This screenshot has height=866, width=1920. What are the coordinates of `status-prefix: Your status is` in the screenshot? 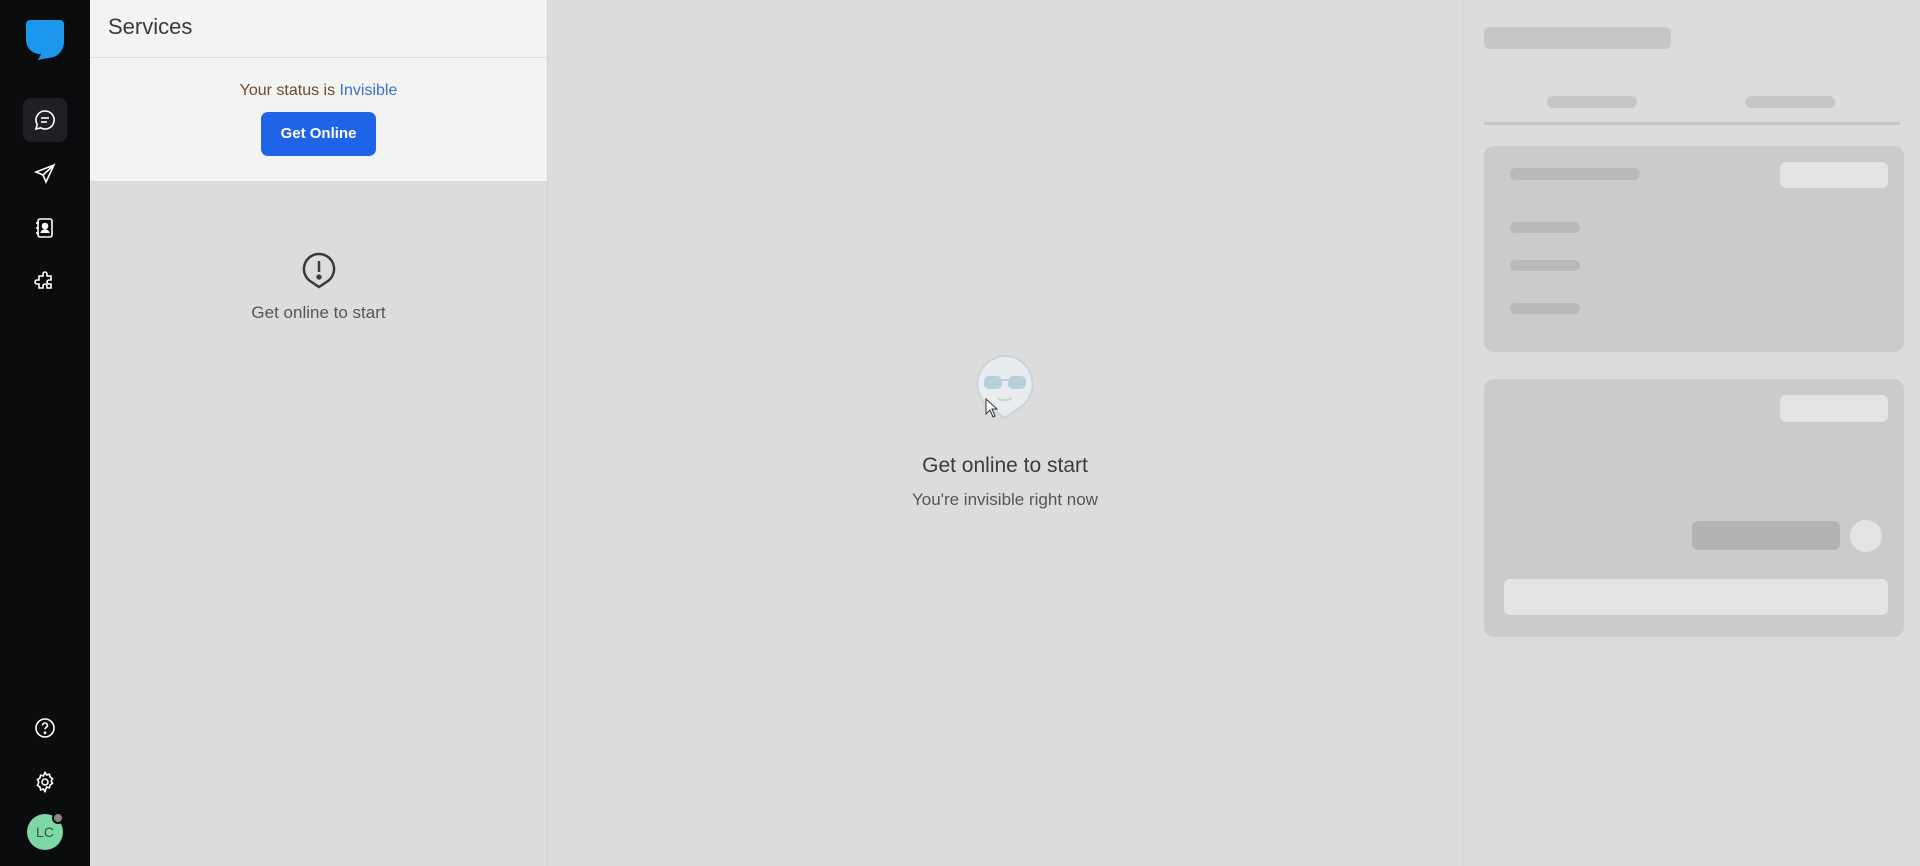 It's located at (287, 90).